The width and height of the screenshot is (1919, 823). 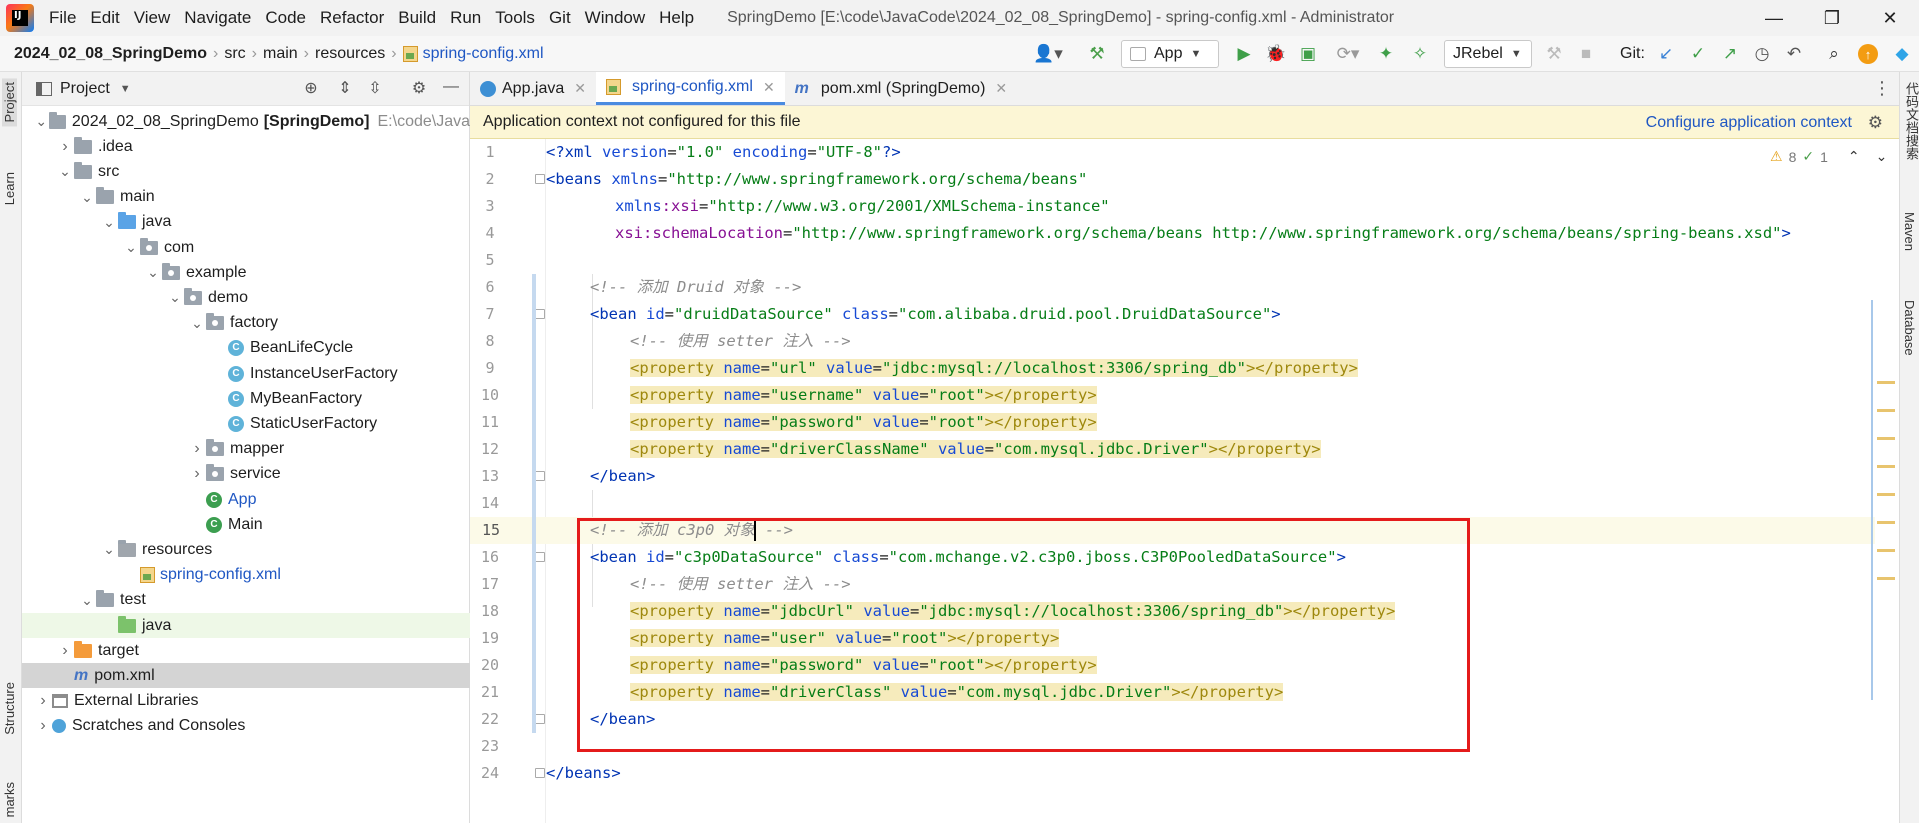 I want to click on tree-item: ⌄ example, so click(x=246, y=272).